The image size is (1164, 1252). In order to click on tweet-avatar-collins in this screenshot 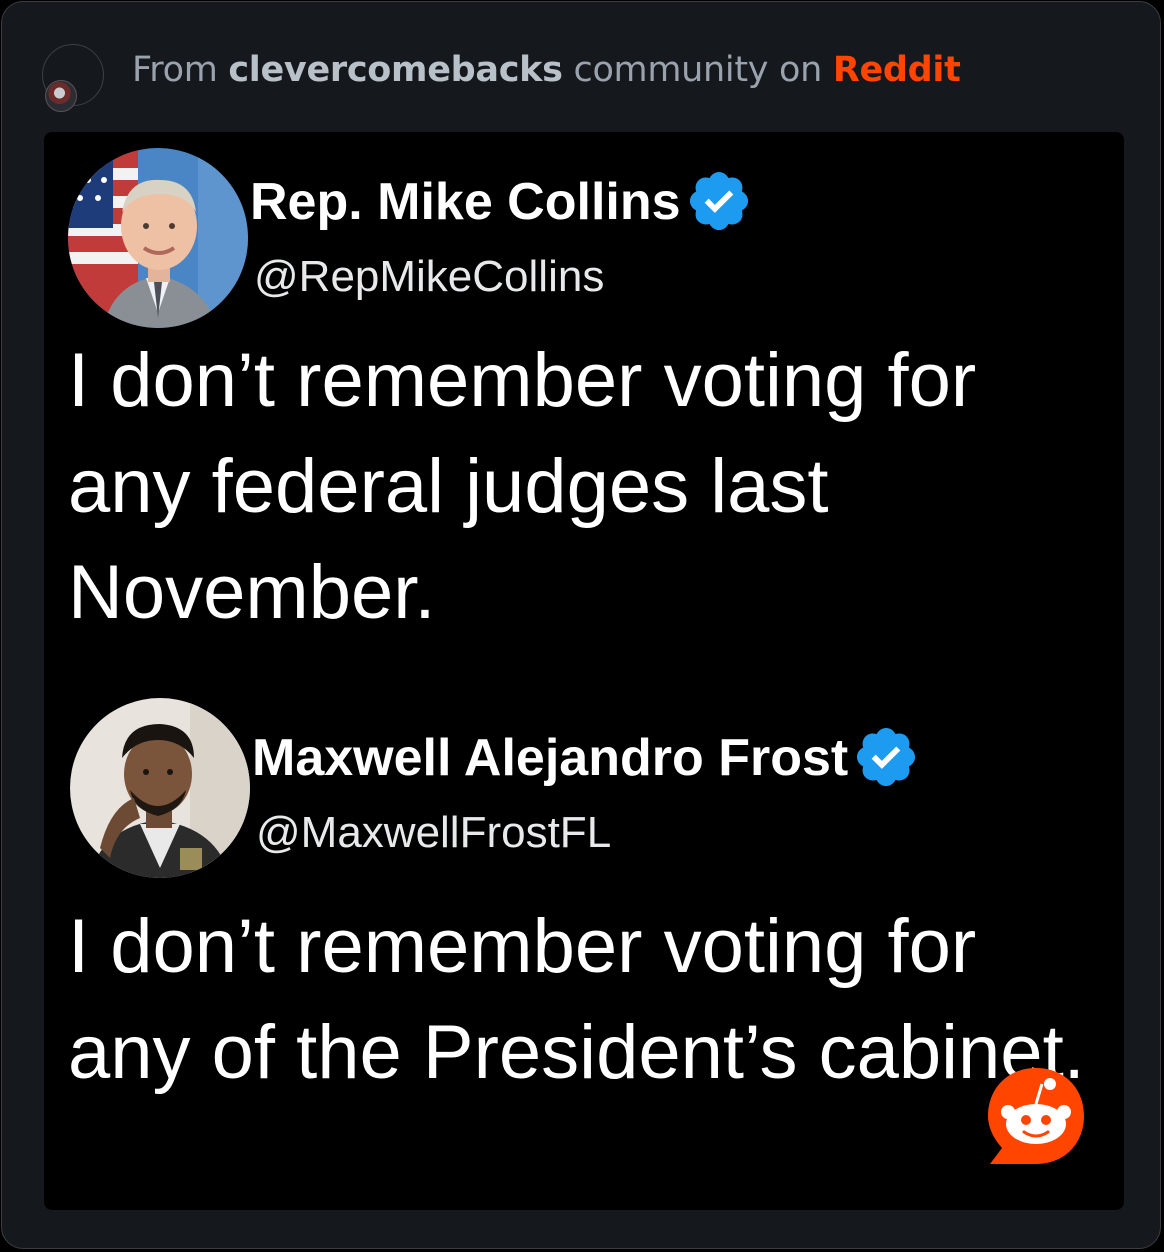, I will do `click(158, 238)`.